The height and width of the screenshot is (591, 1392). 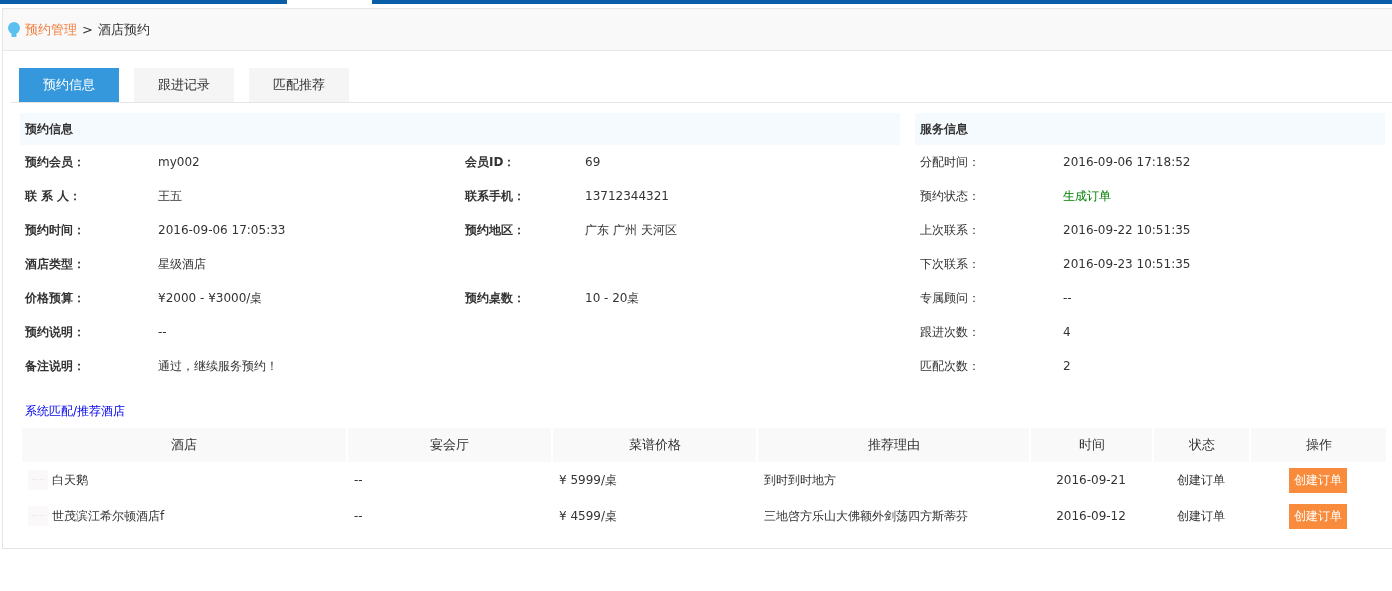 I want to click on column-header: 酒店, so click(x=184, y=445).